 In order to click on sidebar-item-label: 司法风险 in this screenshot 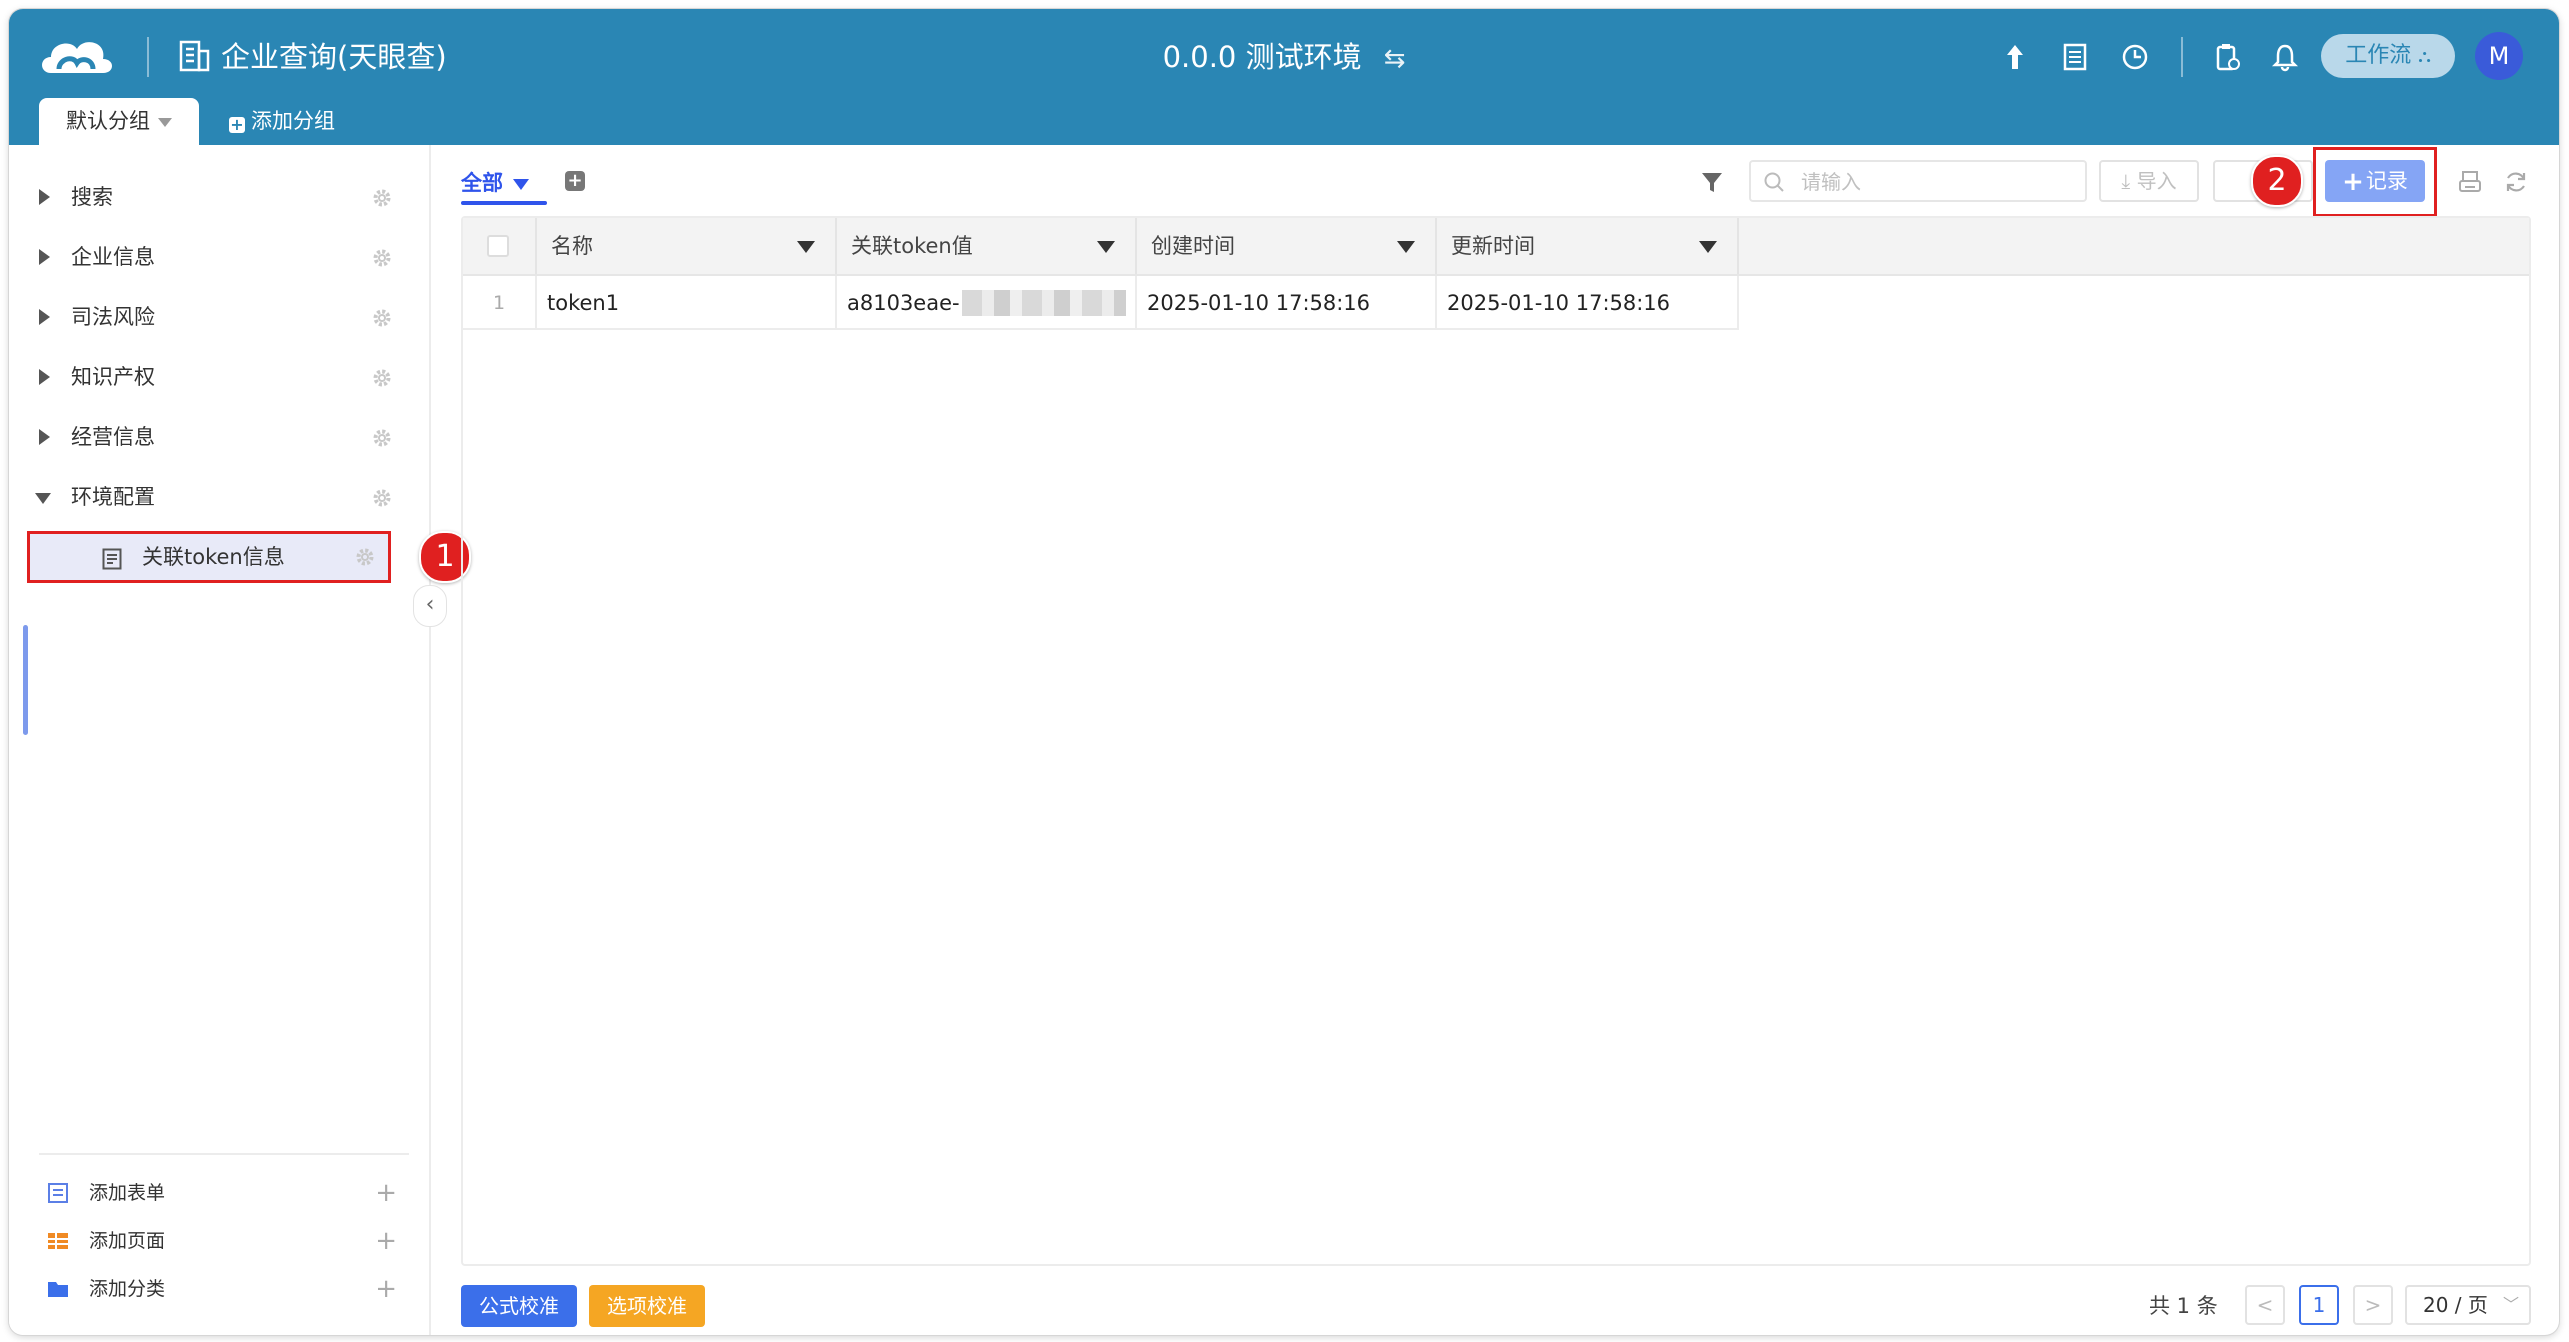, I will do `click(113, 317)`.